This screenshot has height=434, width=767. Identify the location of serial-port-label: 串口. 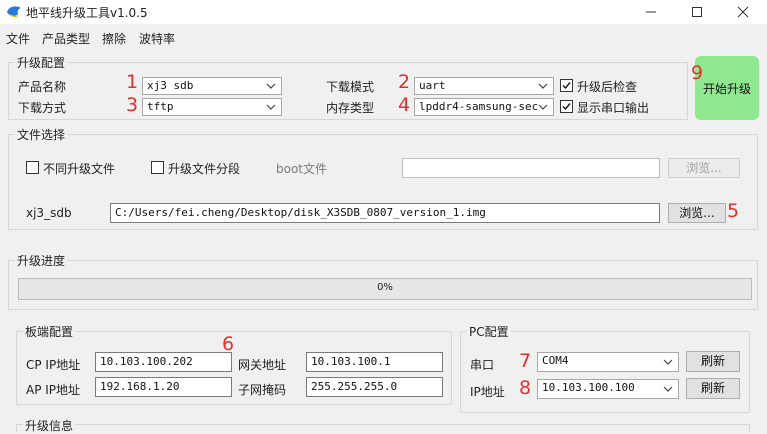
(482, 365).